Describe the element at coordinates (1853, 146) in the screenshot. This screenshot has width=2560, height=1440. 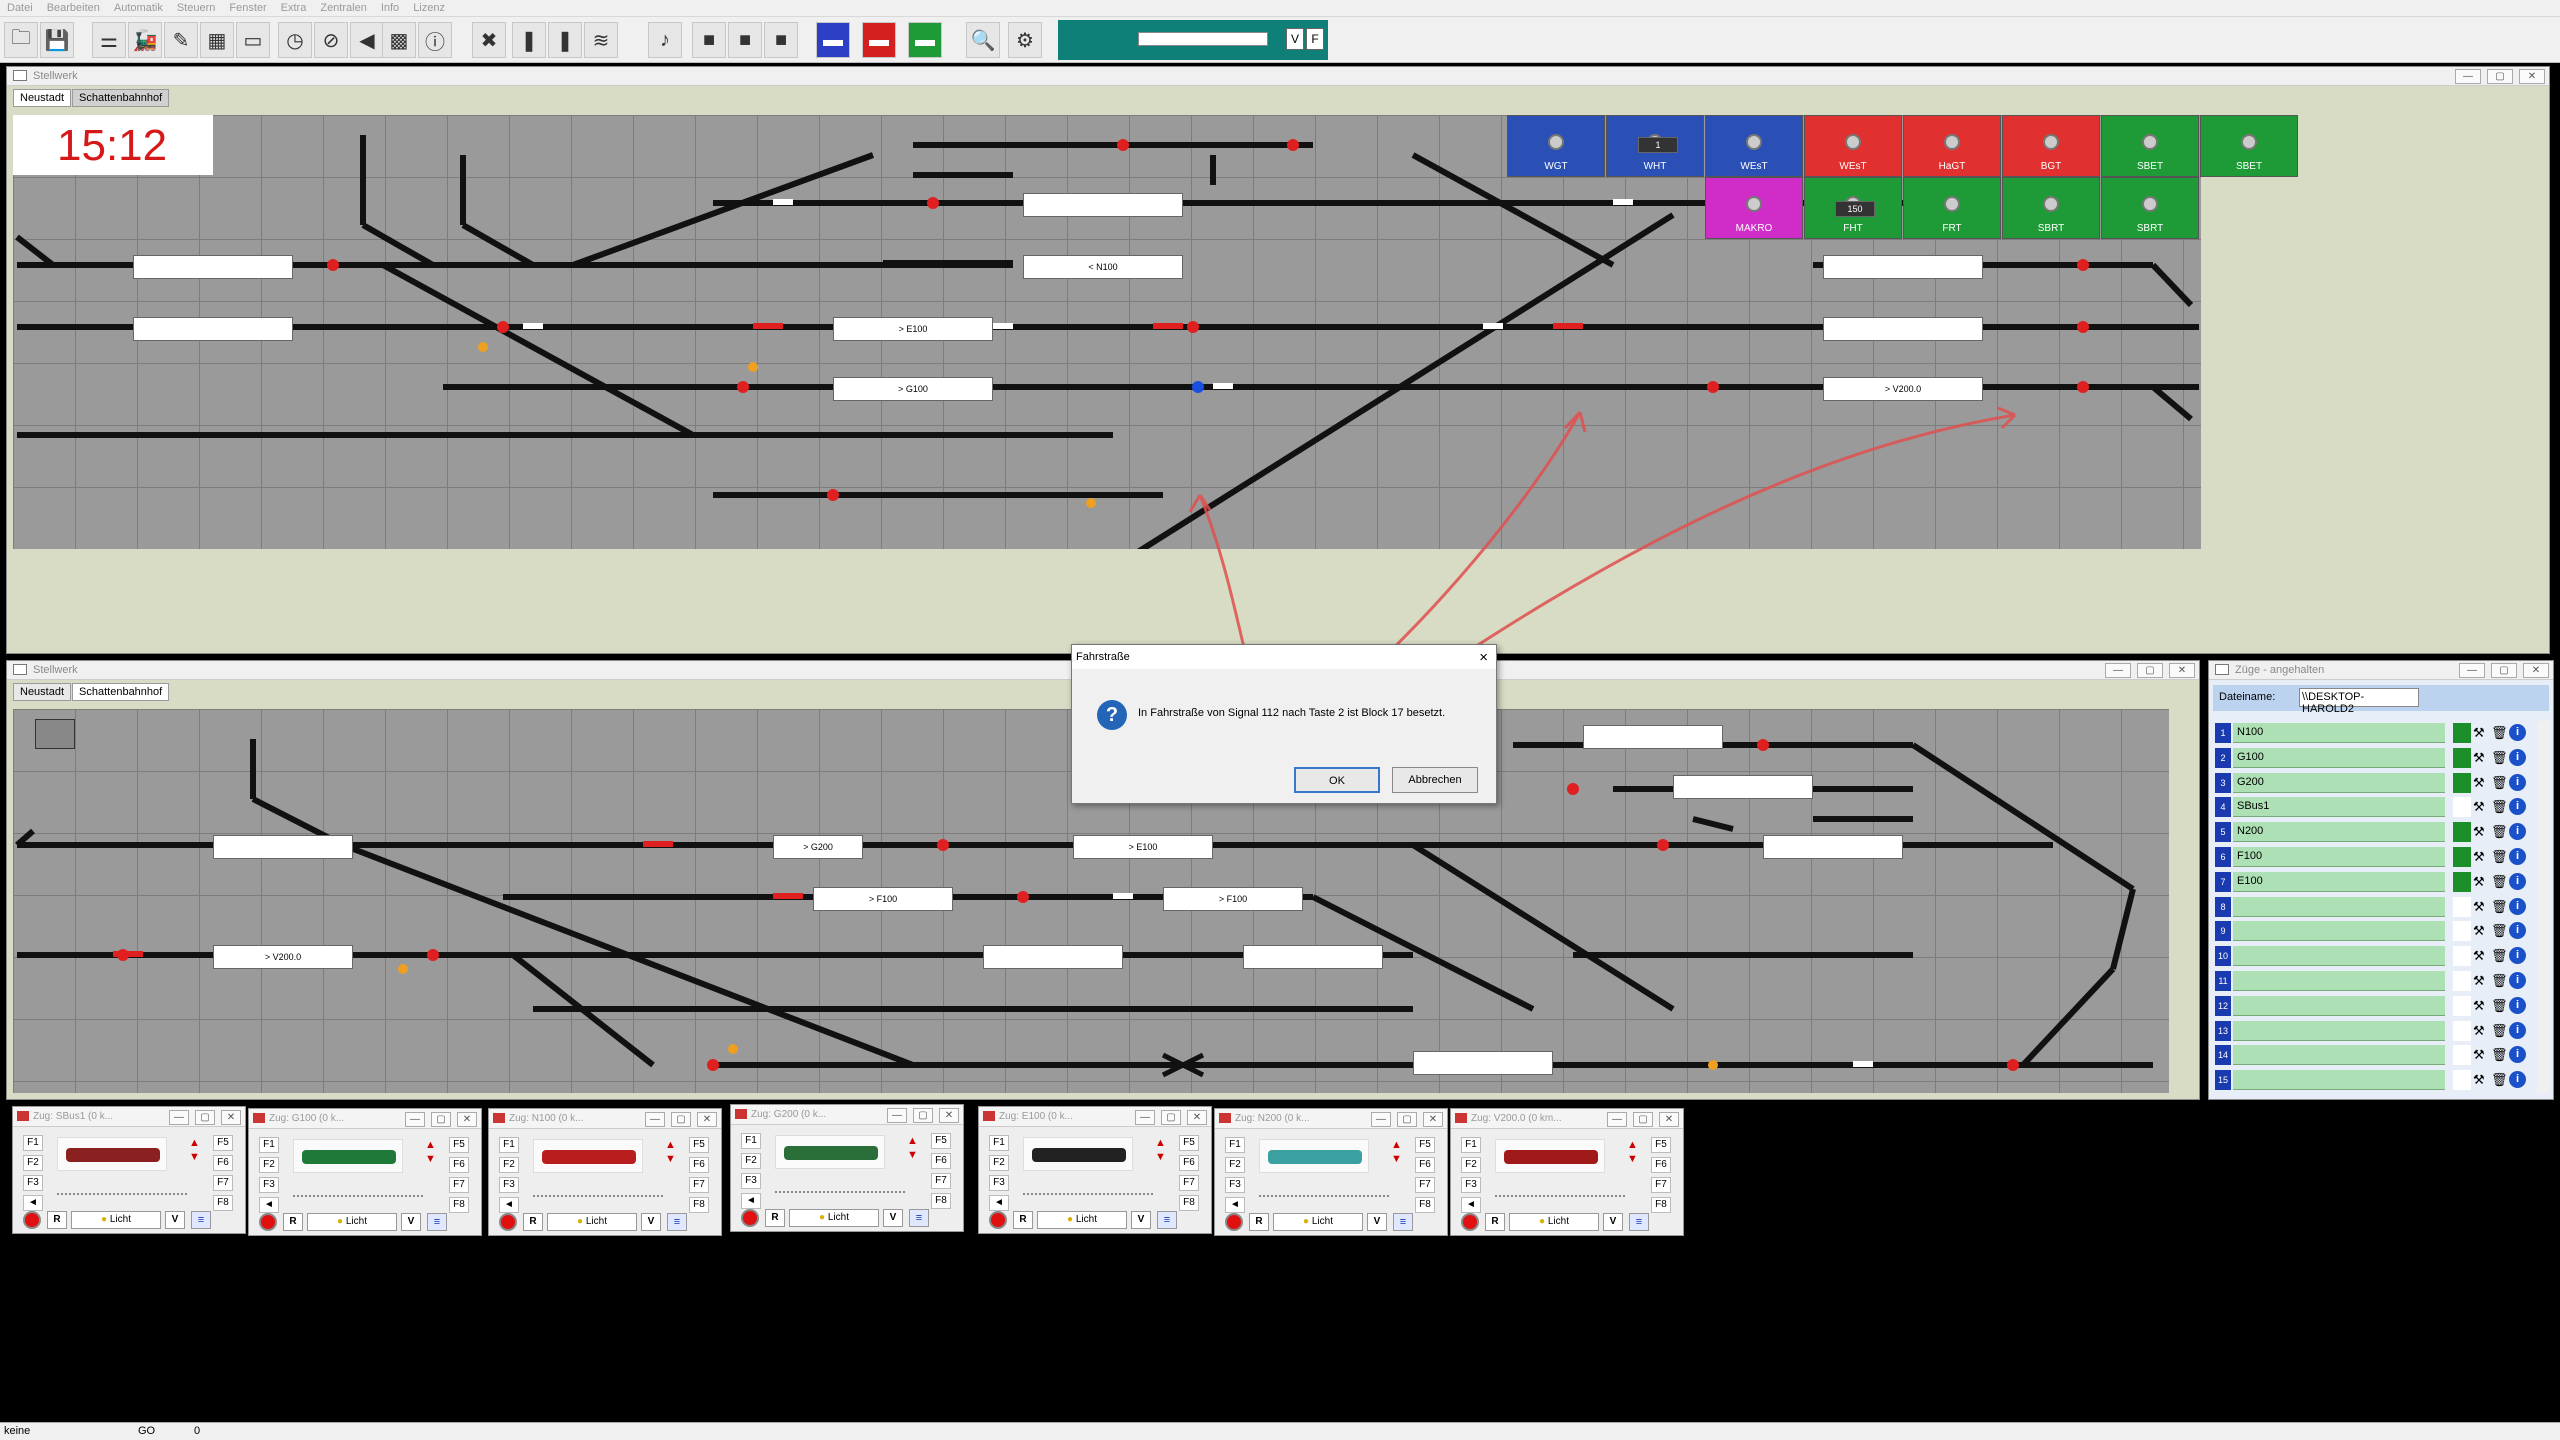
I see `block-button: WEsT` at that location.